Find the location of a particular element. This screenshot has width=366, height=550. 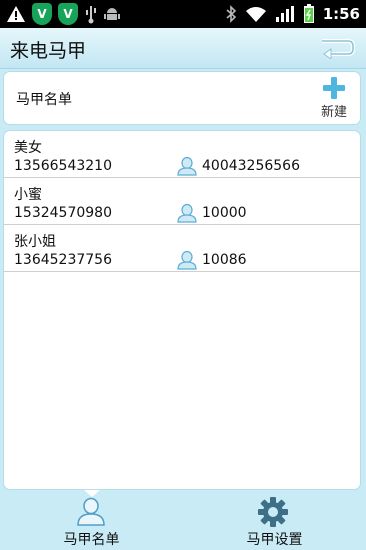

page-title: 来电马甲 is located at coordinates (48, 51).